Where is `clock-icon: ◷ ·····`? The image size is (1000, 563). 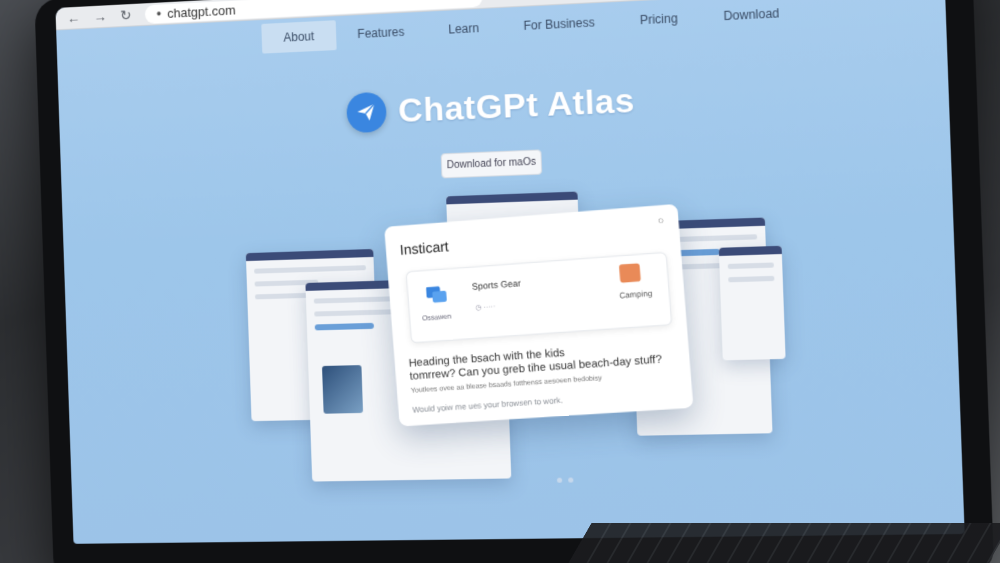
clock-icon: ◷ ····· is located at coordinates (485, 307).